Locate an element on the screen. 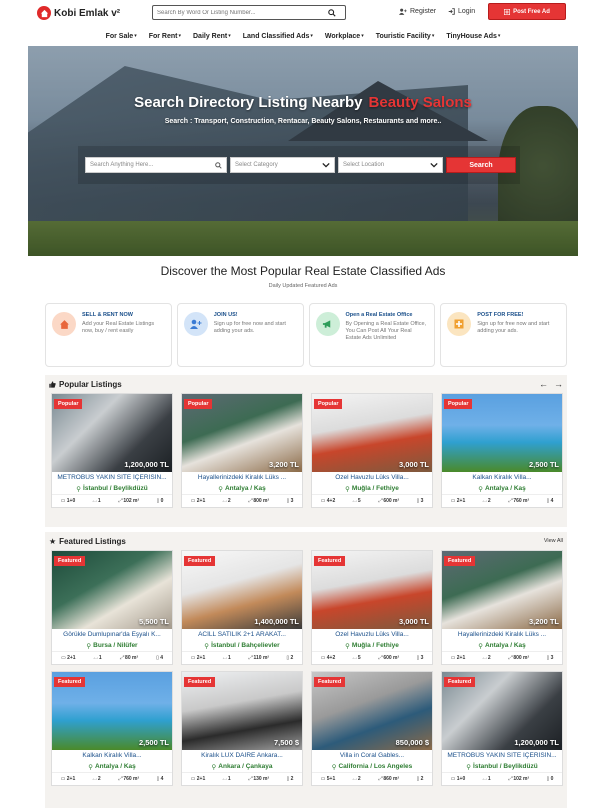  listing-image: Featured 1,400,000 TL is located at coordinates (242, 590).